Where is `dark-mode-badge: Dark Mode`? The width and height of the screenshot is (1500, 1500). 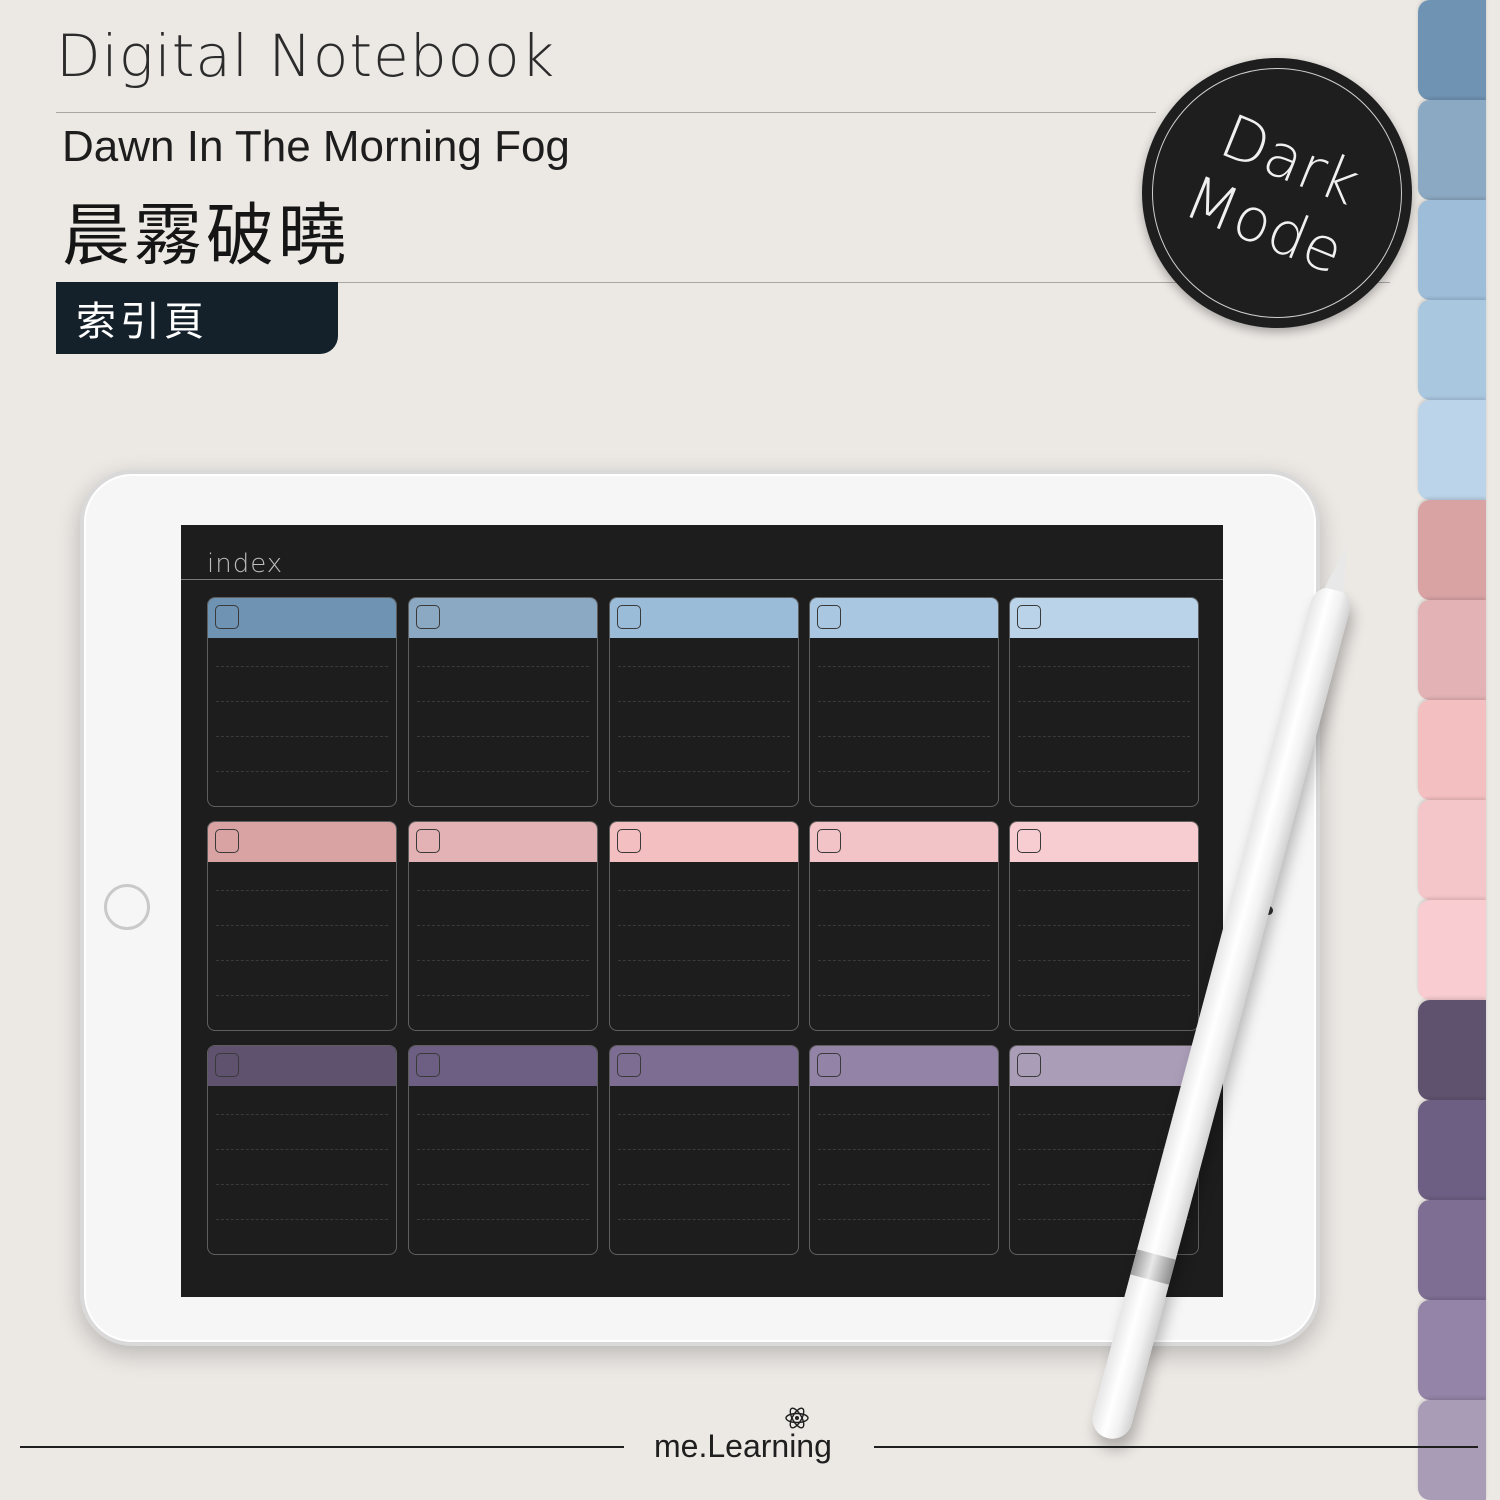
dark-mode-badge: Dark Mode is located at coordinates (1277, 193).